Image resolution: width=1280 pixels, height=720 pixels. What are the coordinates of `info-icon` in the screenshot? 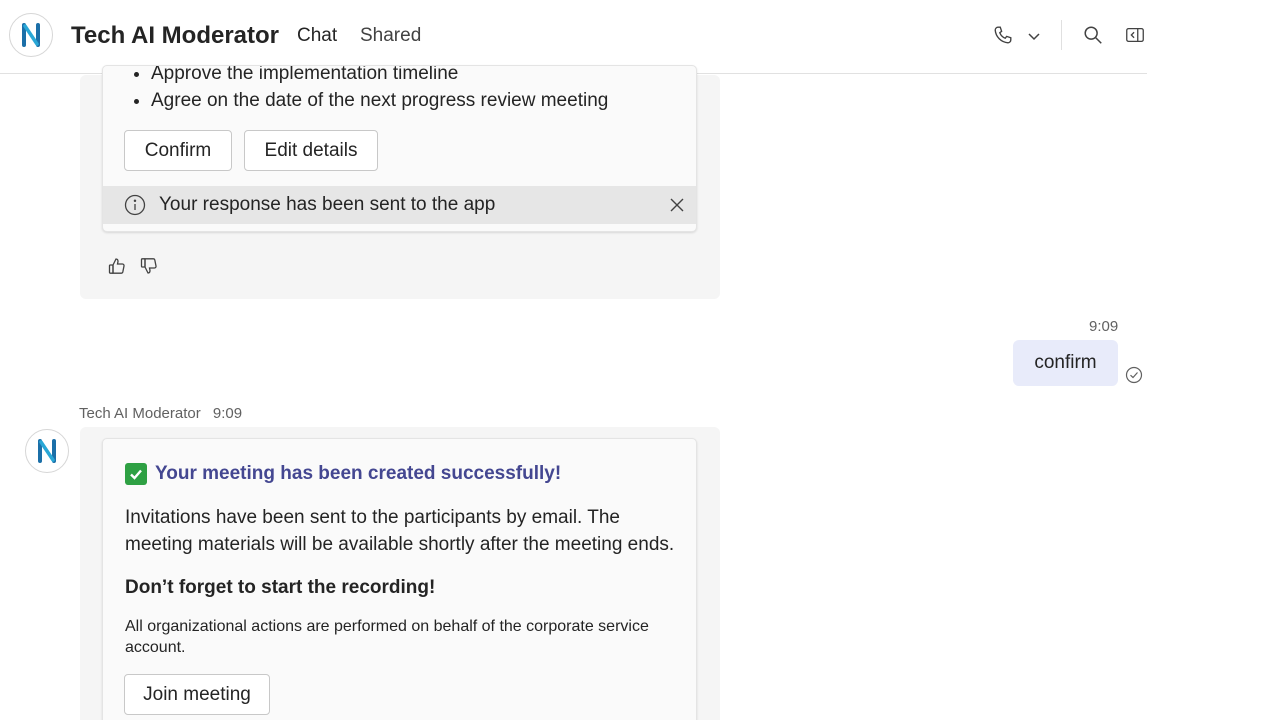 It's located at (135, 207).